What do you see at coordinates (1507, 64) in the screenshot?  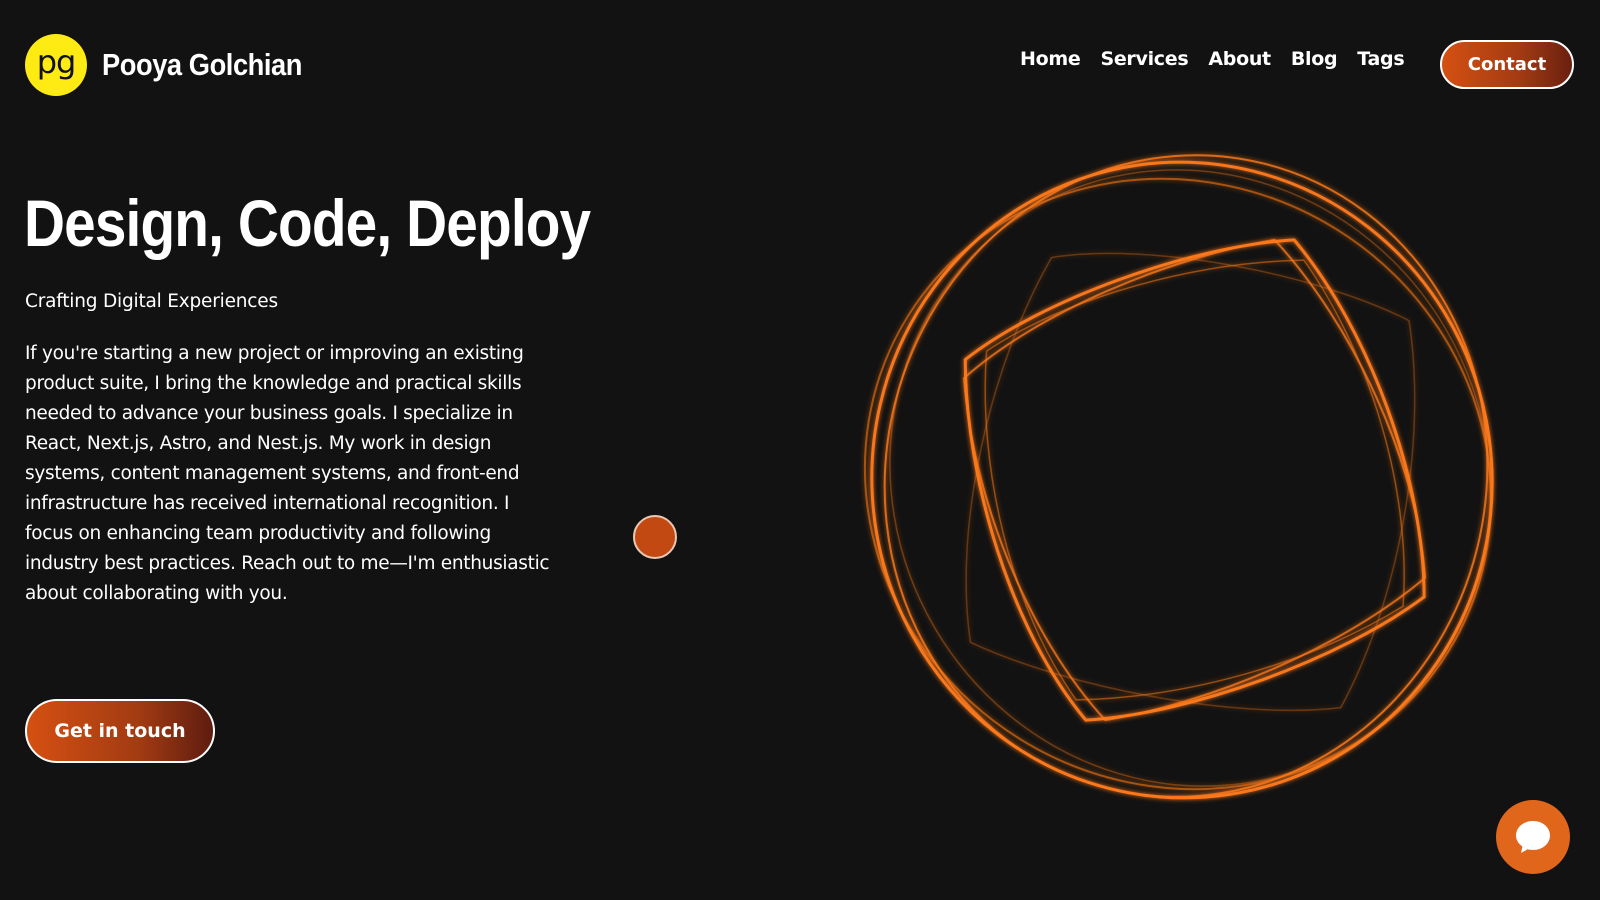 I see `contact-button: Contact` at bounding box center [1507, 64].